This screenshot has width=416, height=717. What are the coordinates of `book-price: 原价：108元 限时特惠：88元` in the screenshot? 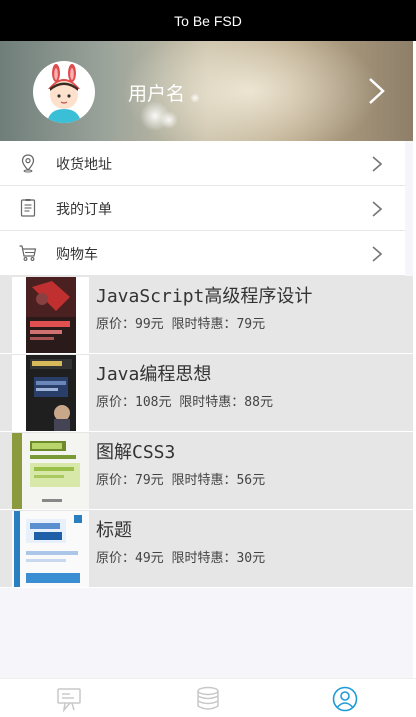 It's located at (184, 402).